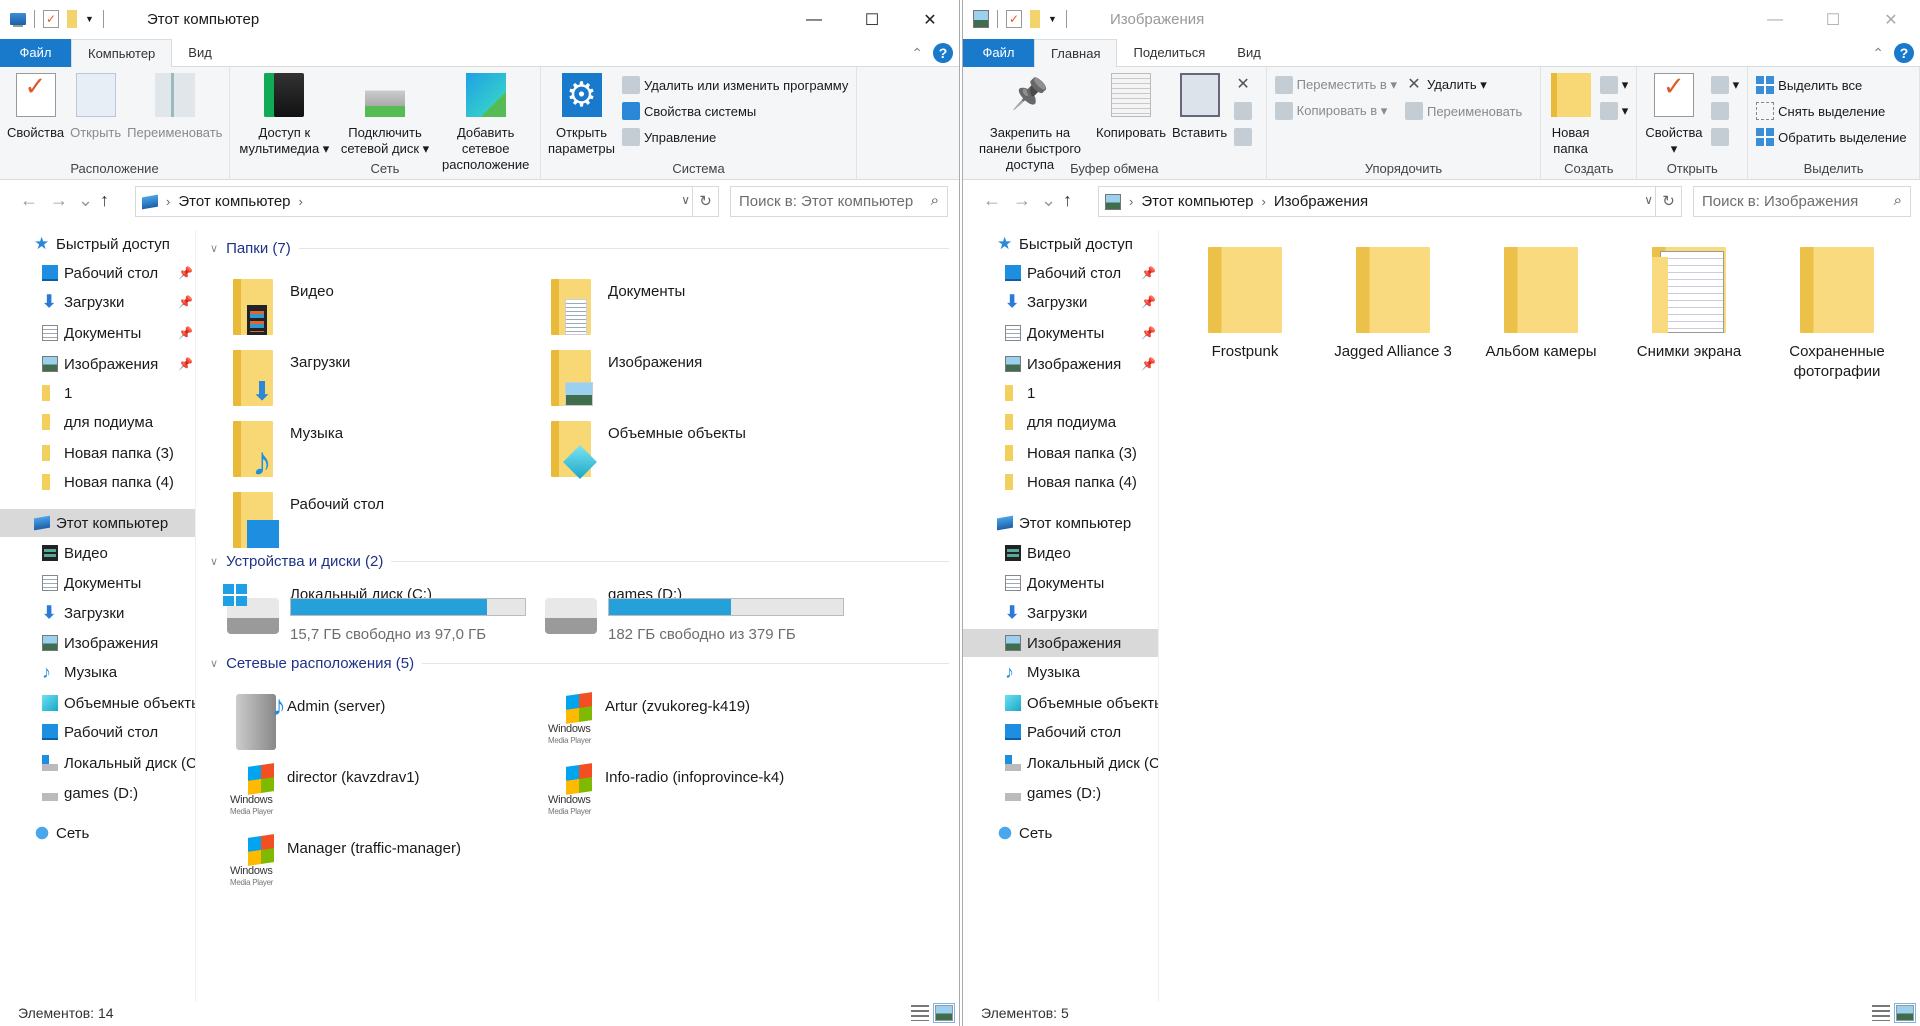  What do you see at coordinates (427, 201) in the screenshot?
I see `address-bar: › Этот компьютер › ∨ ↻` at bounding box center [427, 201].